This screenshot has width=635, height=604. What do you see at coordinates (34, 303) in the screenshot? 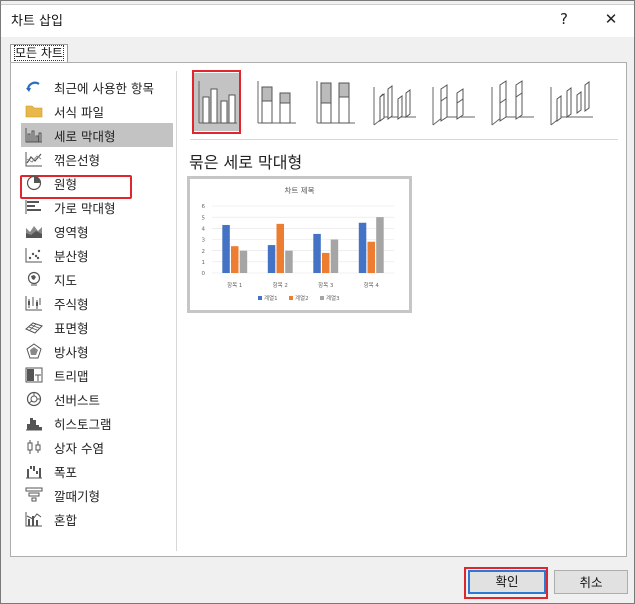
I see `stock-chart-icon` at bounding box center [34, 303].